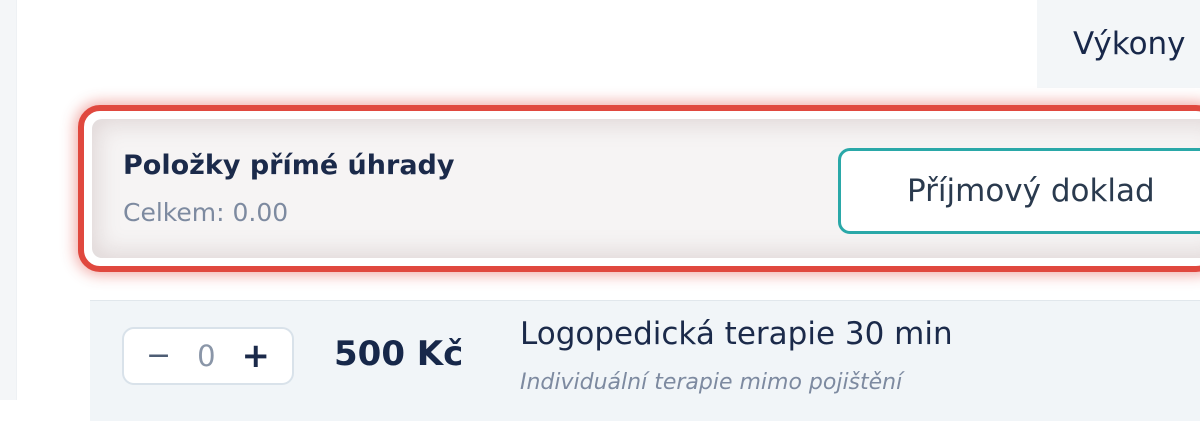 Image resolution: width=1200 pixels, height=421 pixels. I want to click on receipt-button-label: Příjmový doklad, so click(1031, 191).